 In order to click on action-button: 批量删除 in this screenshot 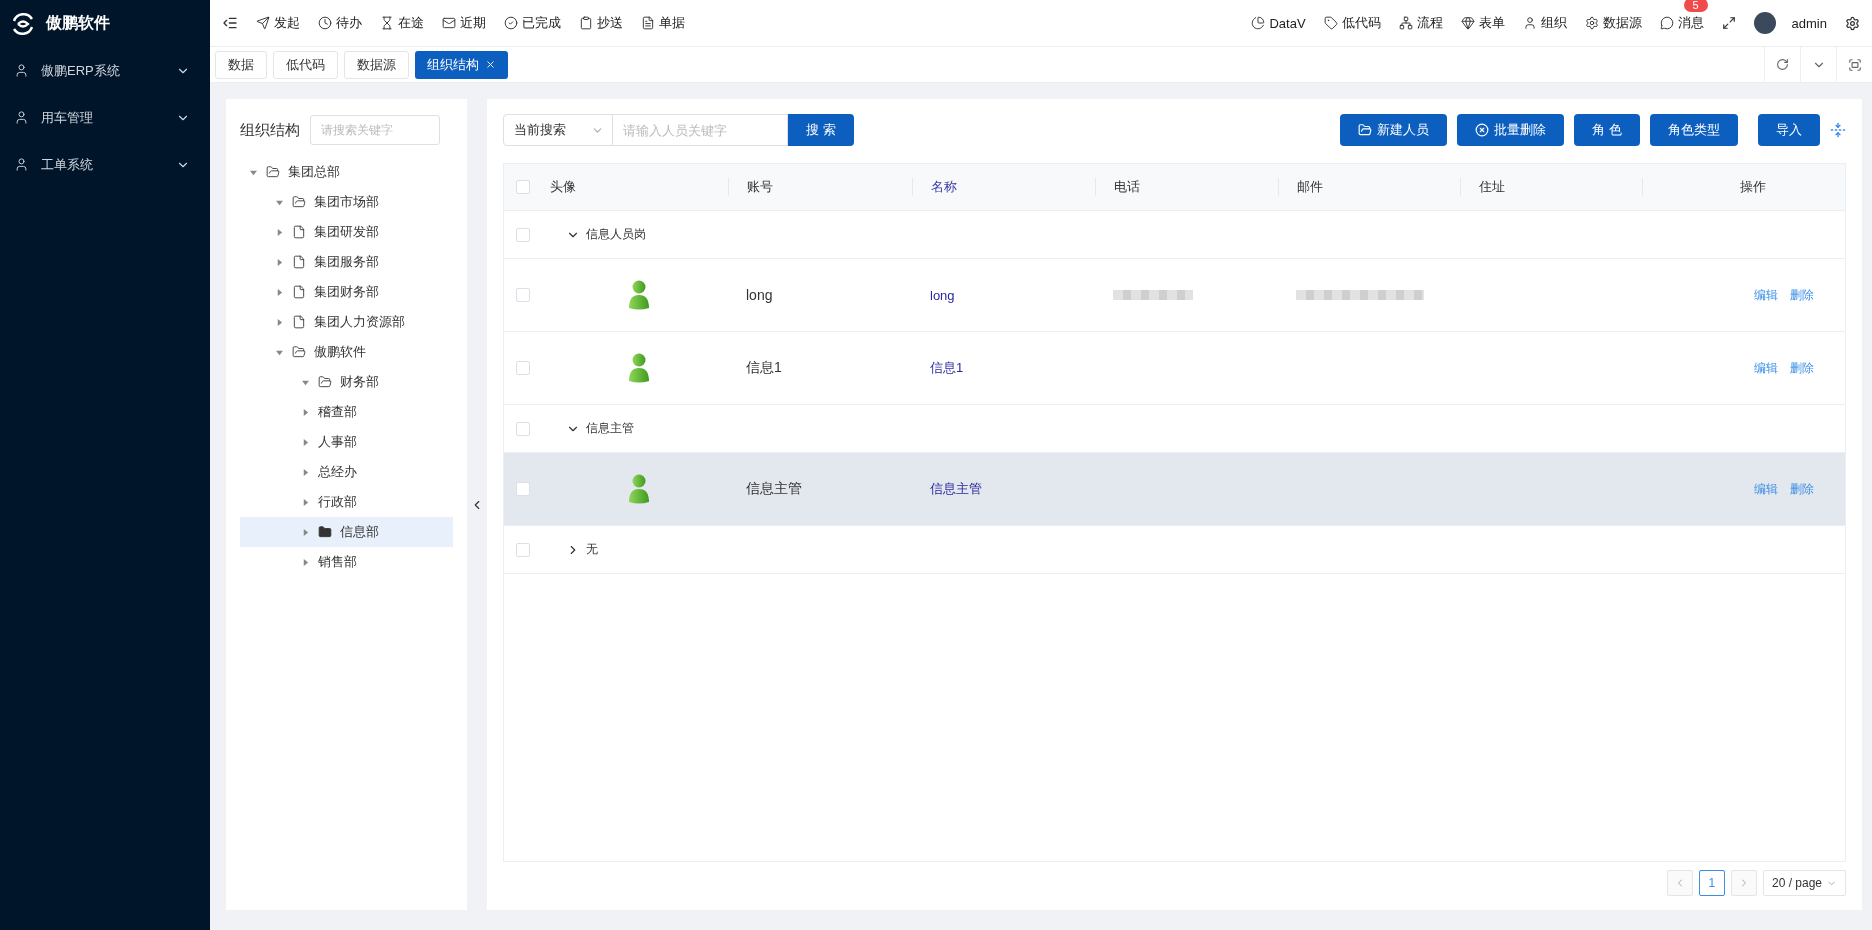, I will do `click(1511, 130)`.